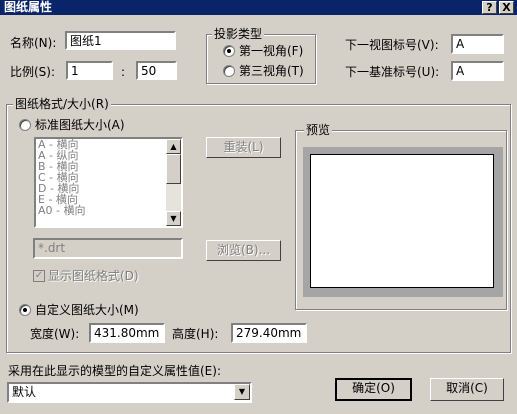 The image size is (517, 414). Describe the element at coordinates (269, 333) in the screenshot. I see `height-input: 279.40mm` at that location.